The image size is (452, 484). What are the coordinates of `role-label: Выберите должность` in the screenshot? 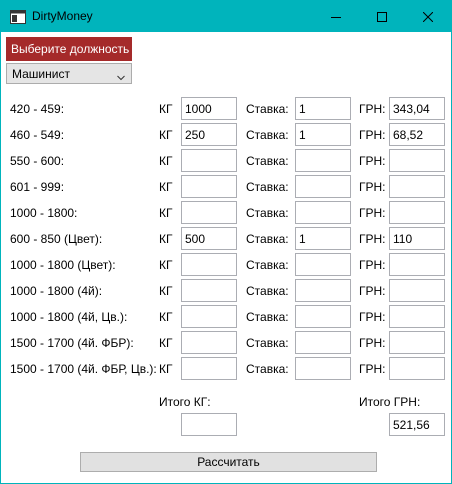 It's located at (69, 49).